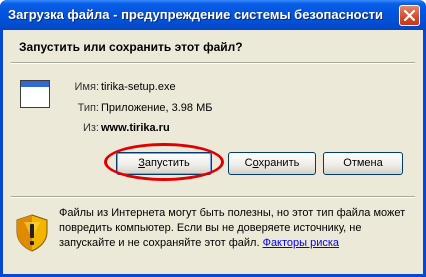 The height and width of the screenshot is (277, 426). Describe the element at coordinates (279, 163) in the screenshot. I see `save-button-label: хранить` at that location.